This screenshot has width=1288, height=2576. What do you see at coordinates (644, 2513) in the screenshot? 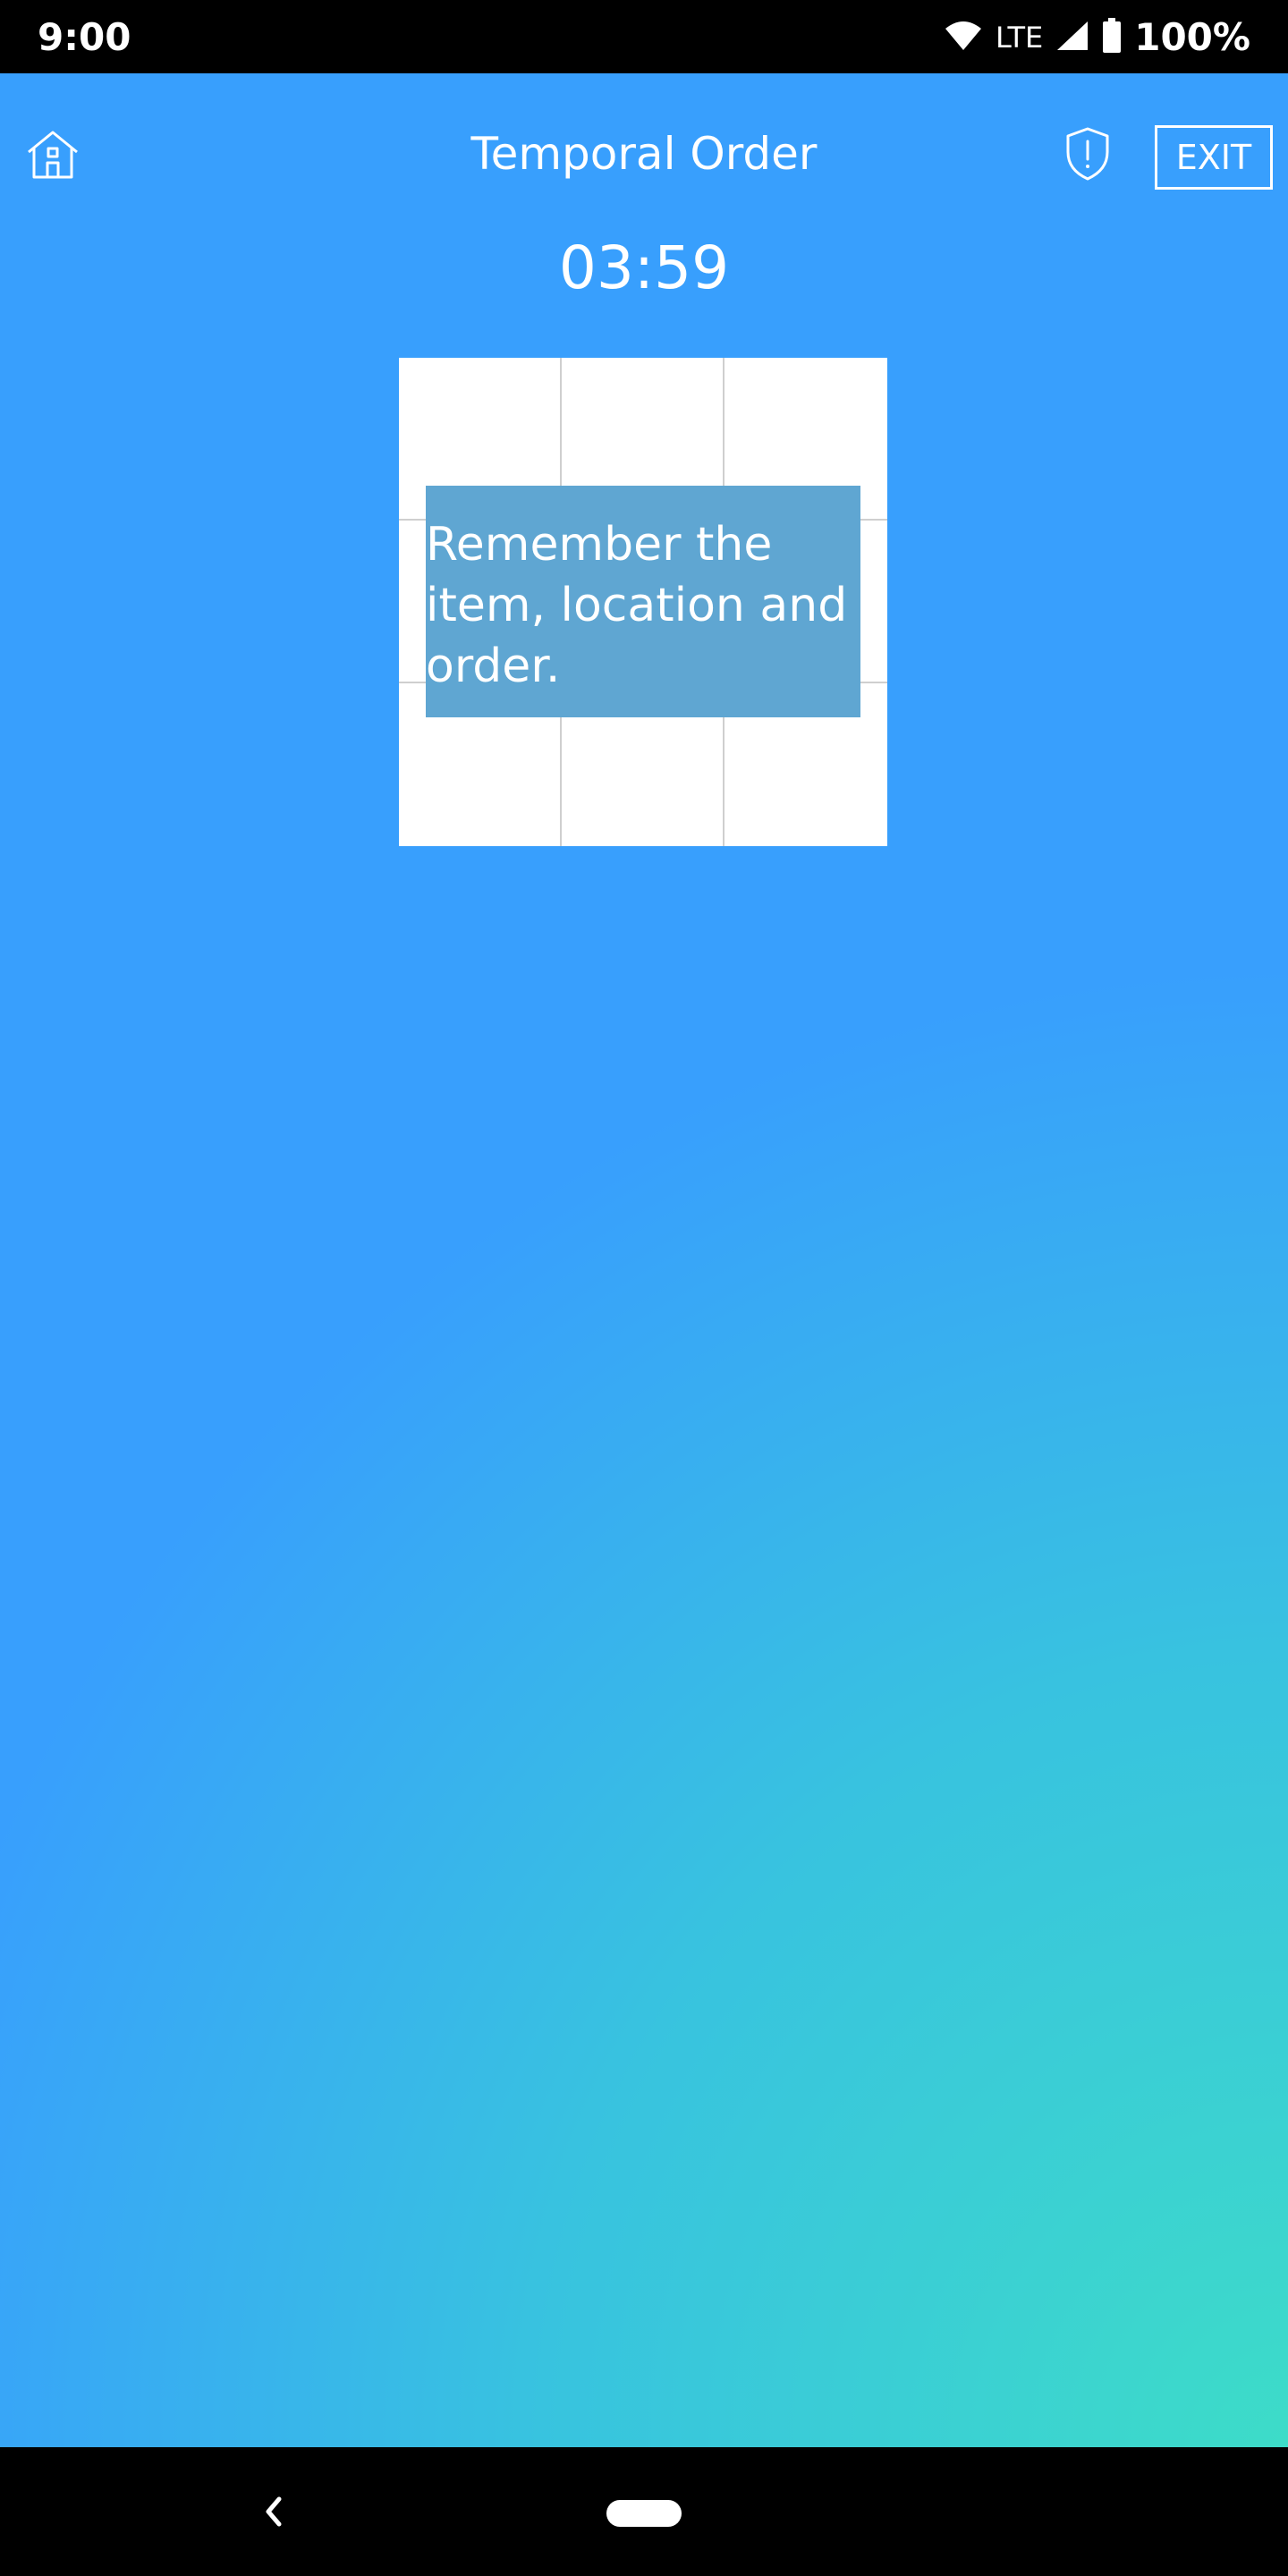
I see `home-pill` at bounding box center [644, 2513].